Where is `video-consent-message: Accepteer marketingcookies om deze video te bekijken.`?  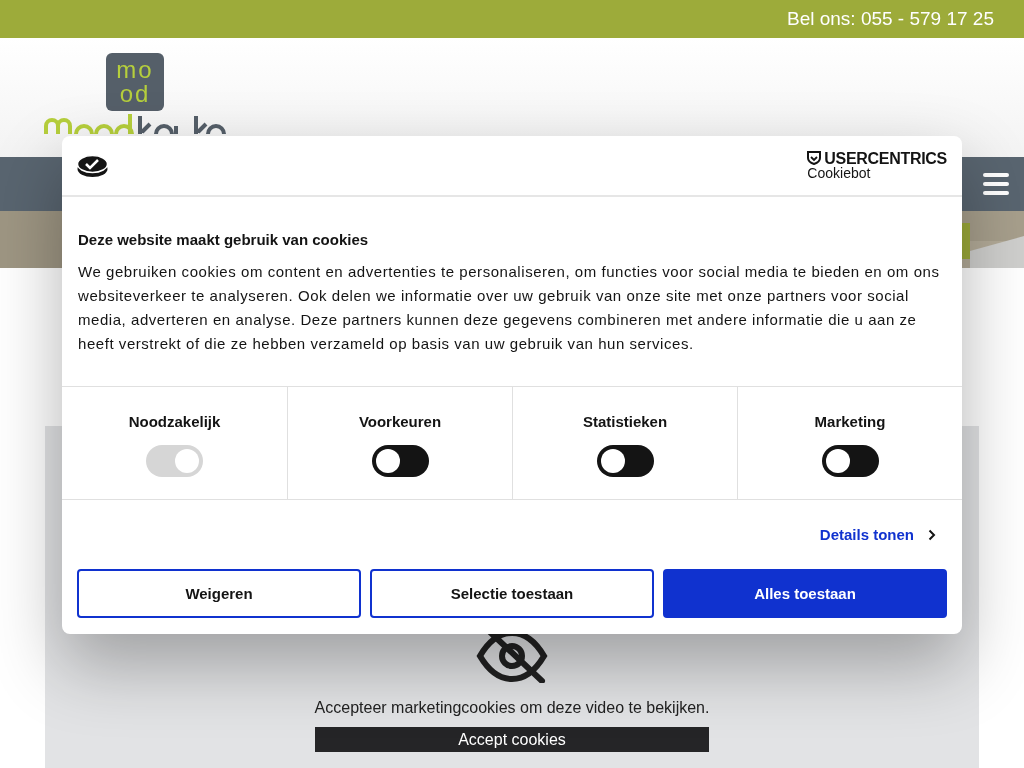
video-consent-message: Accepteer marketingcookies om deze video te bekijken. is located at coordinates (512, 708).